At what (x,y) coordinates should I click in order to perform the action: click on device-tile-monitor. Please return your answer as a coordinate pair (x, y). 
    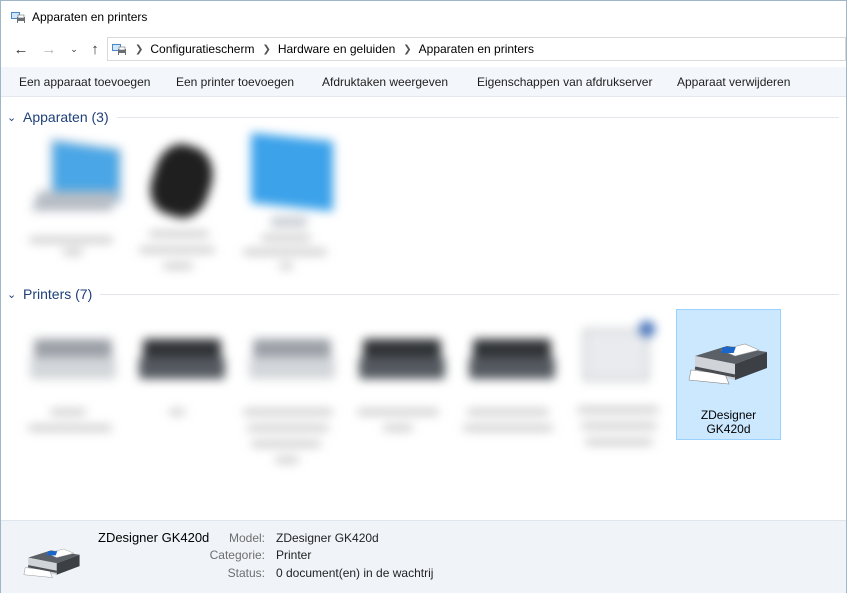
    Looking at the image, I should click on (283, 206).